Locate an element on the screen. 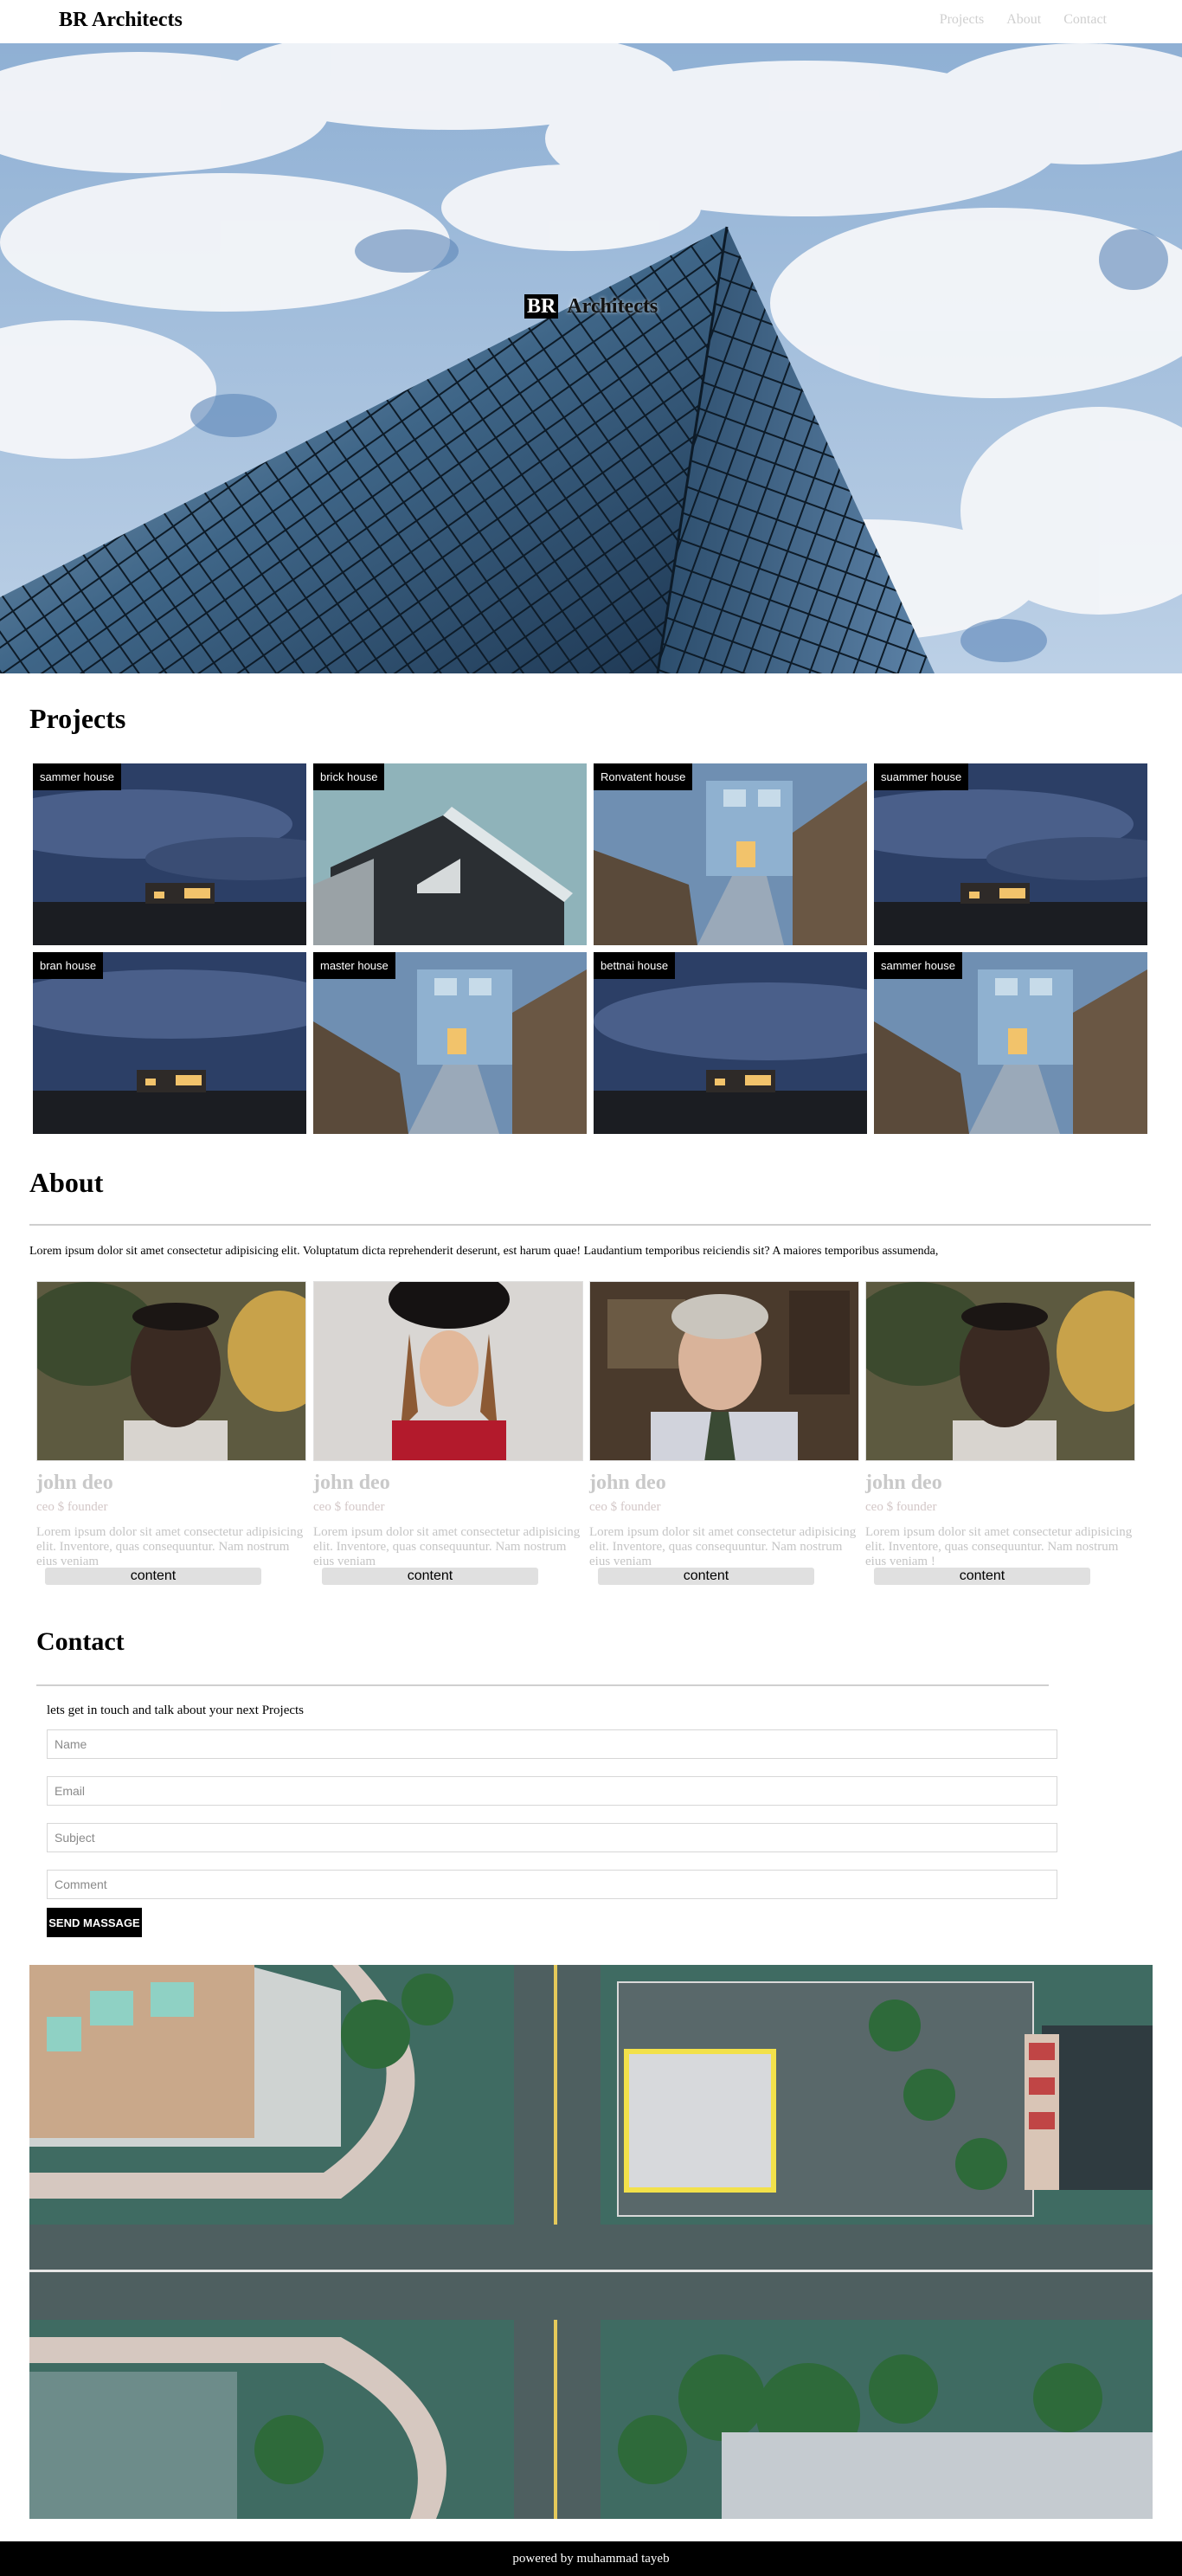 This screenshot has width=1182, height=2576. project-label: Ronvatent house is located at coordinates (643, 776).